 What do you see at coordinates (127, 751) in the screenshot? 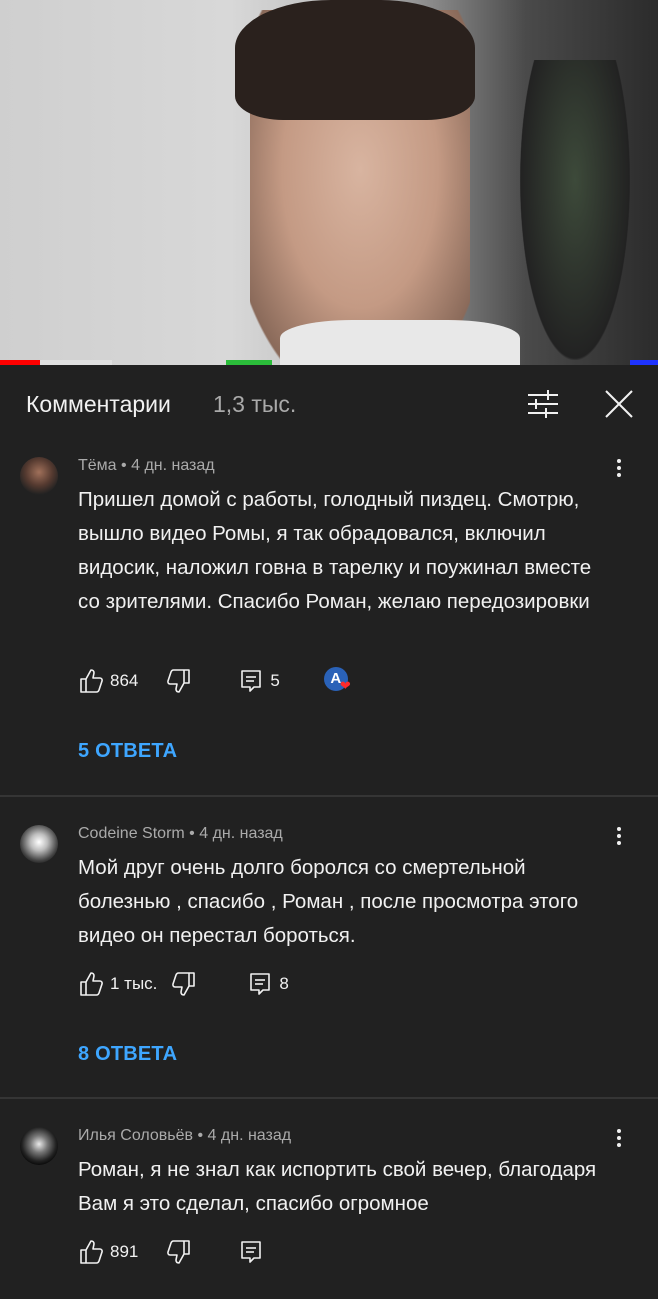
I see `view-replies-button: 5 ОТВЕТА` at bounding box center [127, 751].